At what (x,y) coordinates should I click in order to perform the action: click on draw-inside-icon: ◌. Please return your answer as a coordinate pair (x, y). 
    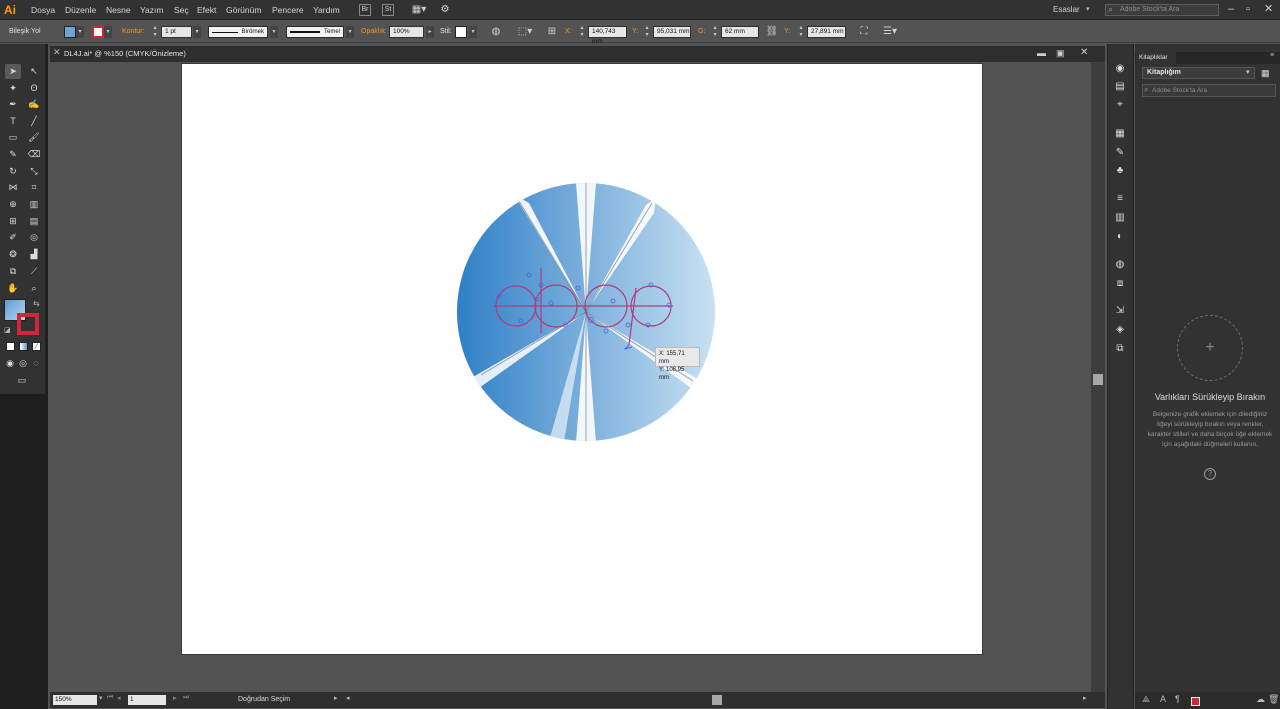
    Looking at the image, I should click on (36, 363).